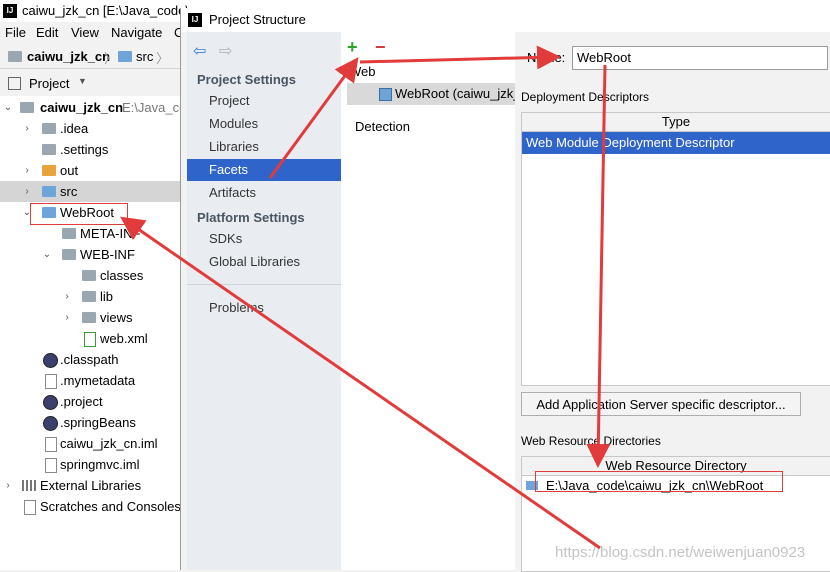 This screenshot has height=572, width=830. Describe the element at coordinates (598, 266) in the screenshot. I see `arrow-name-to-directory` at that location.